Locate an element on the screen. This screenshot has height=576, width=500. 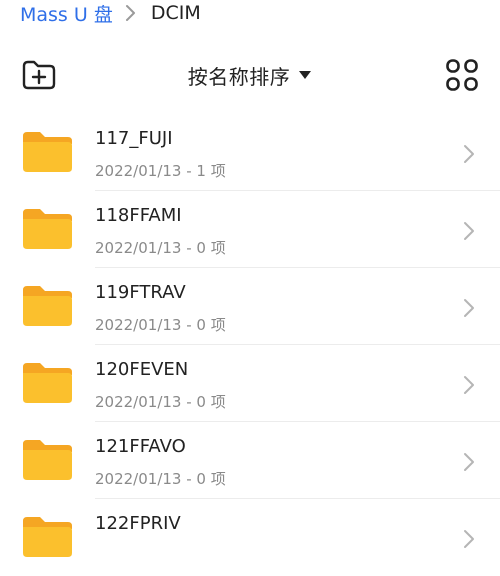
file-row: 118FFAMI 2022/01/13 - 0 项 is located at coordinates (250, 229).